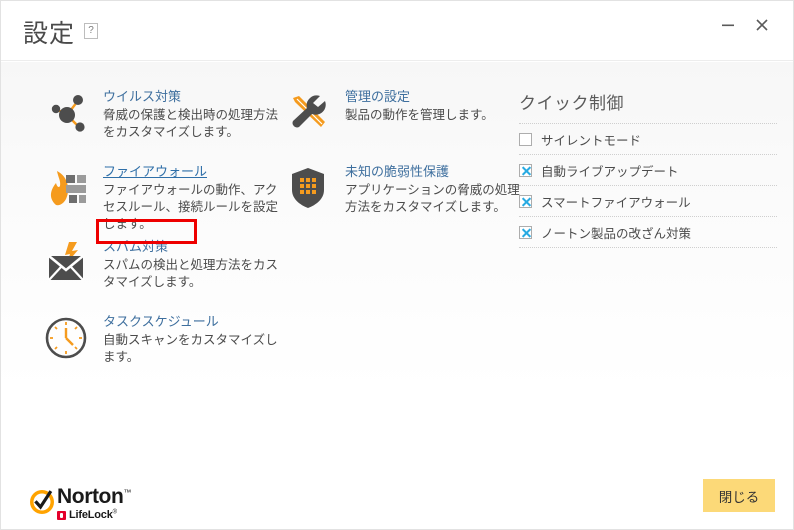  Describe the element at coordinates (525, 139) in the screenshot. I see `checkbox-silent-mode` at that location.